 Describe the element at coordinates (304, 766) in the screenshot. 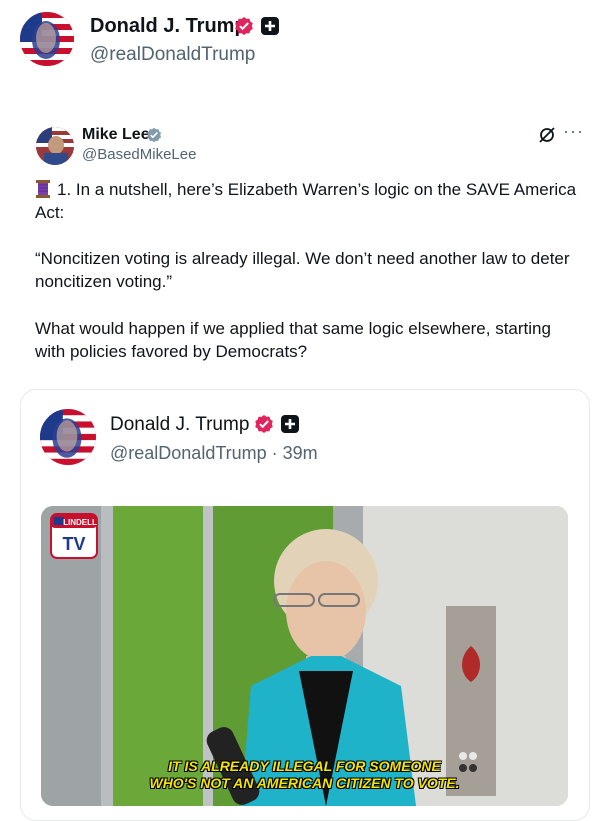

I see `video-caption-line: IT IS ALREADY ILLEGAL FOR SOMEONE` at that location.